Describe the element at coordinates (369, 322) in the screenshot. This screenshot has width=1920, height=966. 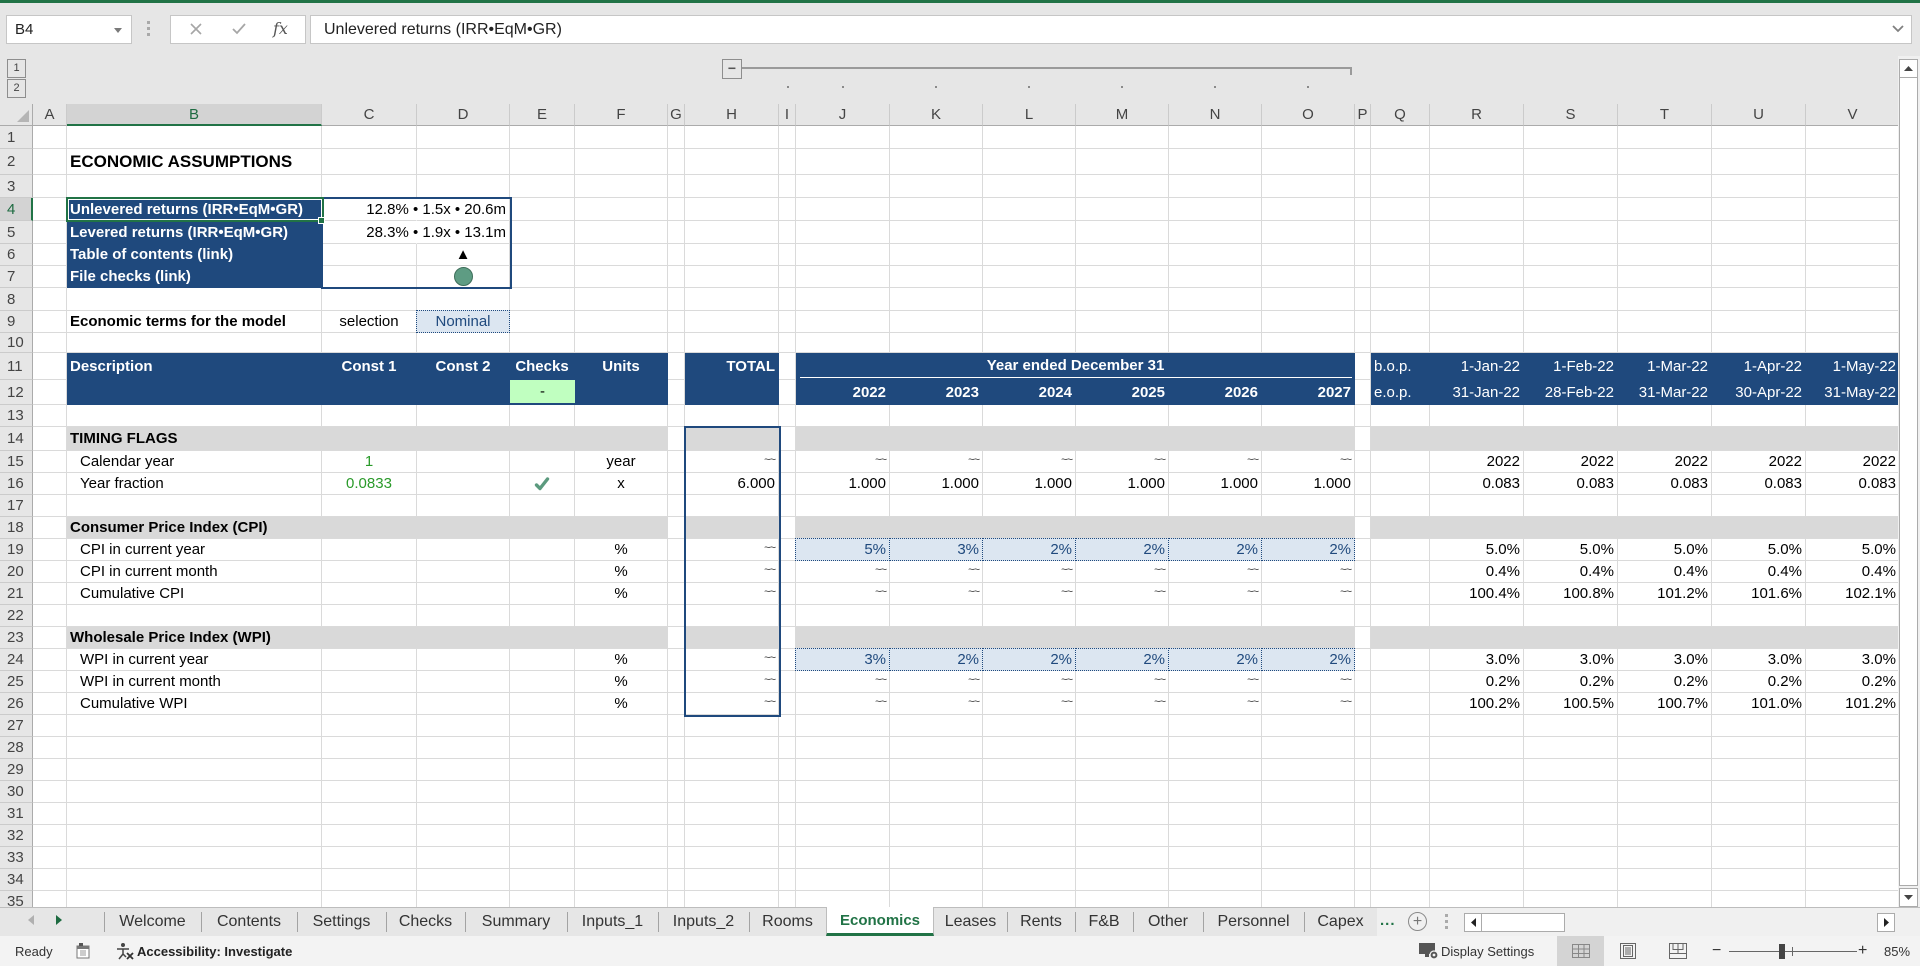
I see `selection-label: selection` at that location.